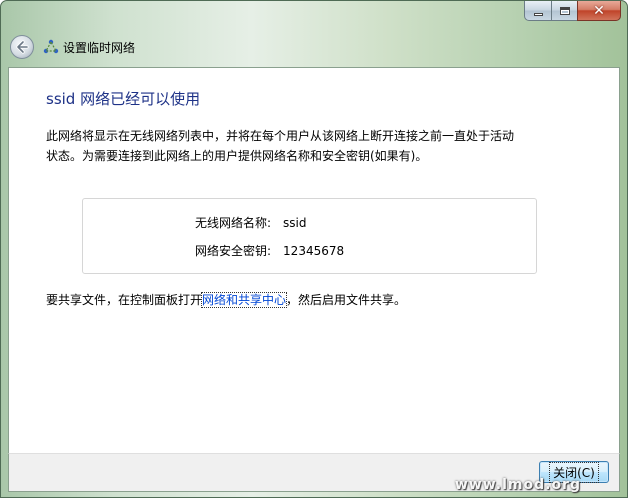 Image resolution: width=628 pixels, height=498 pixels. I want to click on file-sharing-hint: 要共享文件，在控制面板打开网络和共享中心，然后启用文件共享。, so click(226, 299).